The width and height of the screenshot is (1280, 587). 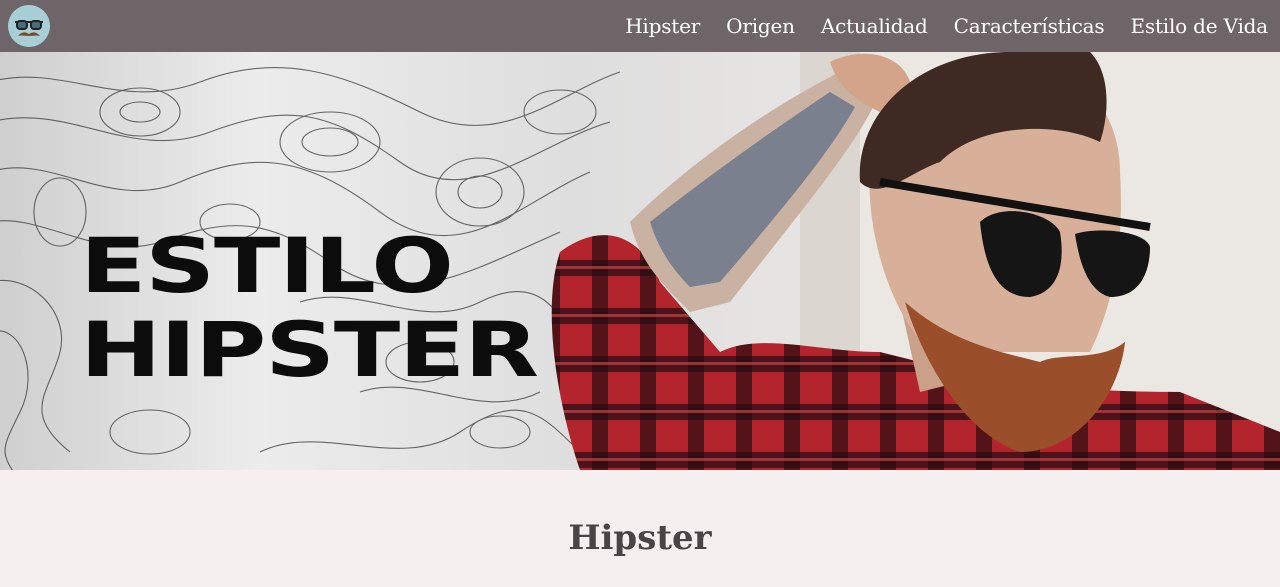 What do you see at coordinates (29, 26) in the screenshot?
I see `hipster-logo-icon` at bounding box center [29, 26].